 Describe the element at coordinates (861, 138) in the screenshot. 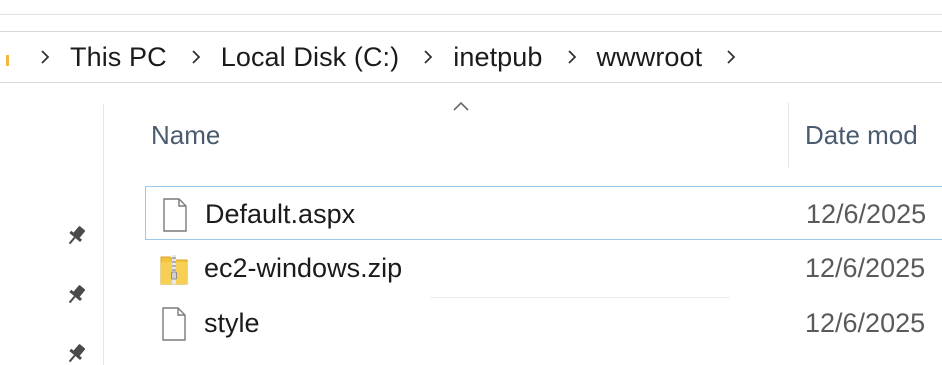

I see `column-header-date-modified: Date mod` at that location.